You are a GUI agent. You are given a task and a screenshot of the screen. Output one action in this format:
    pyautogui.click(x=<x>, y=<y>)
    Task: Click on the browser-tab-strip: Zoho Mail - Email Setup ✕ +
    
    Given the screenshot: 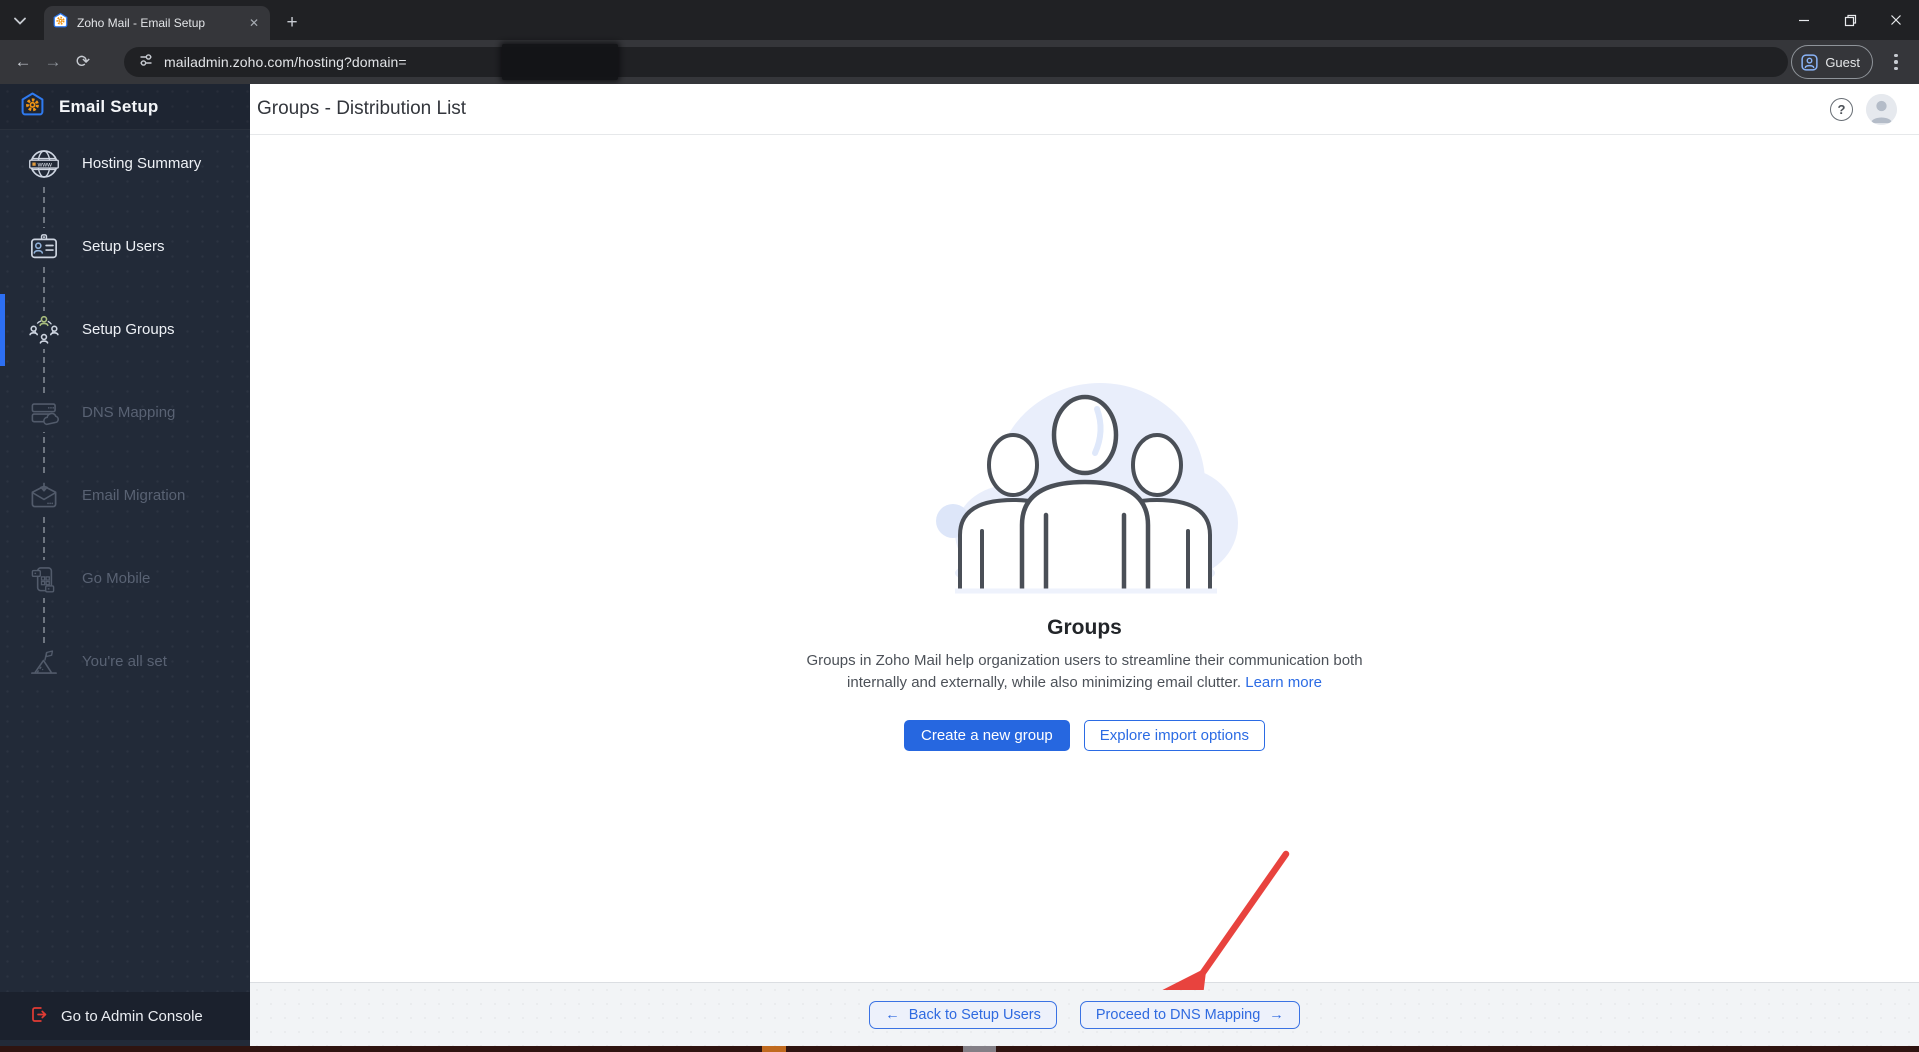 What is the action you would take?
    pyautogui.click(x=959, y=20)
    